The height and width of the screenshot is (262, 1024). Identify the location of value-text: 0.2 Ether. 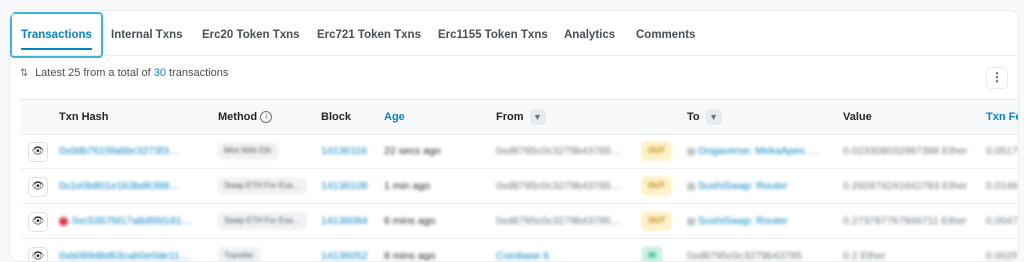
(864, 256).